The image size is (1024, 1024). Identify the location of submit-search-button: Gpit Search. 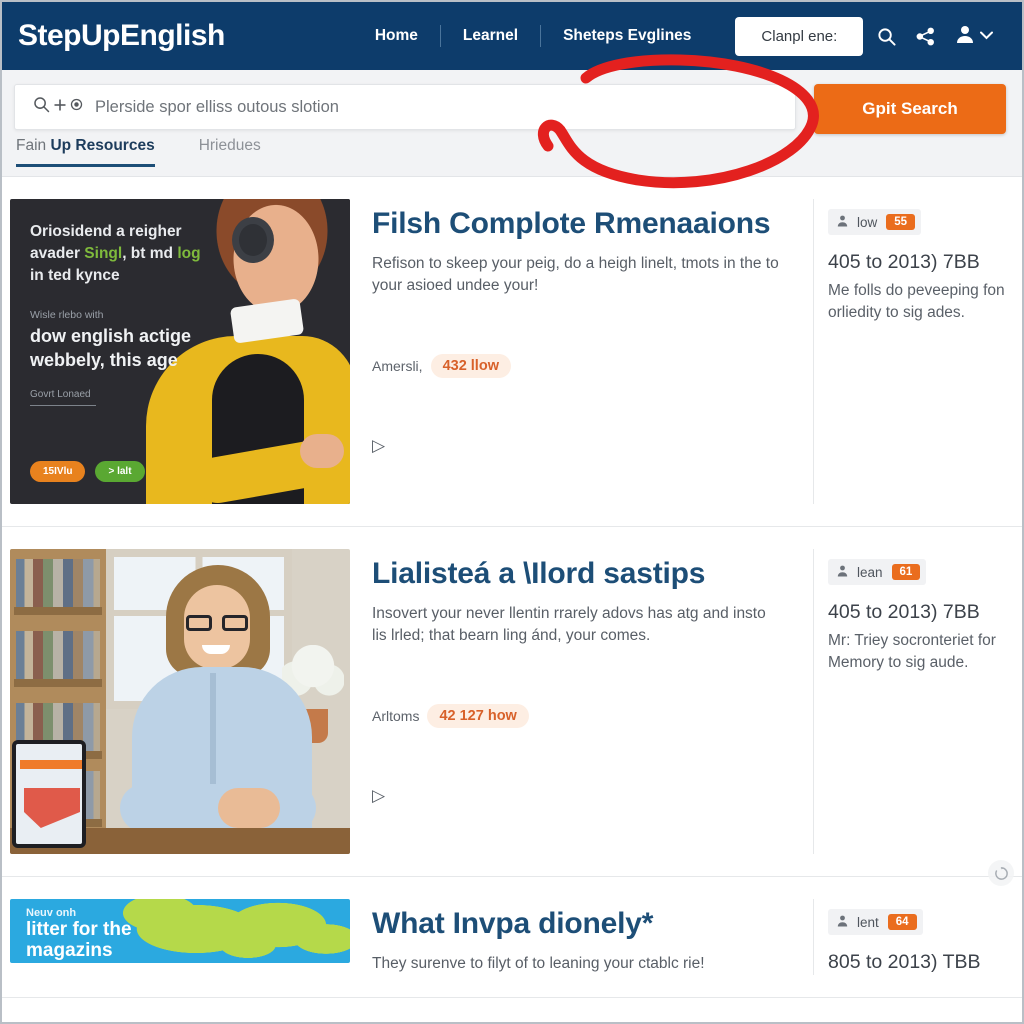
(910, 109).